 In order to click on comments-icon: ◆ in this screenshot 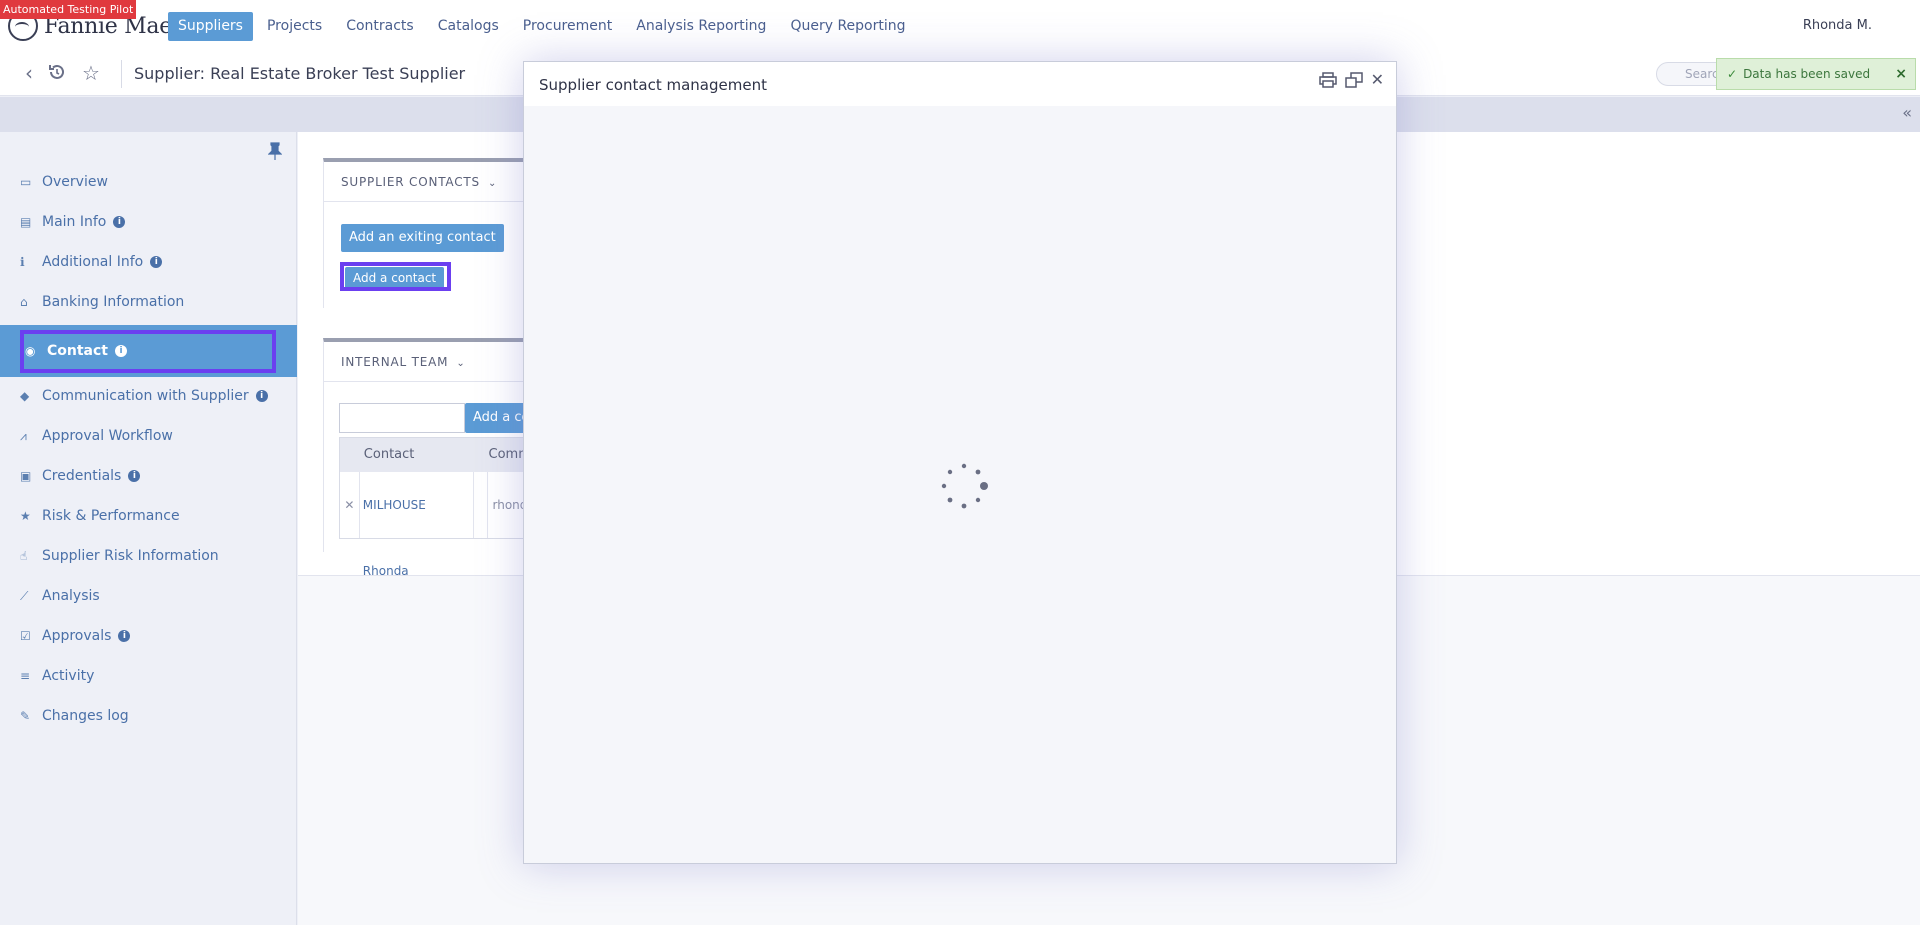, I will do `click(25, 396)`.